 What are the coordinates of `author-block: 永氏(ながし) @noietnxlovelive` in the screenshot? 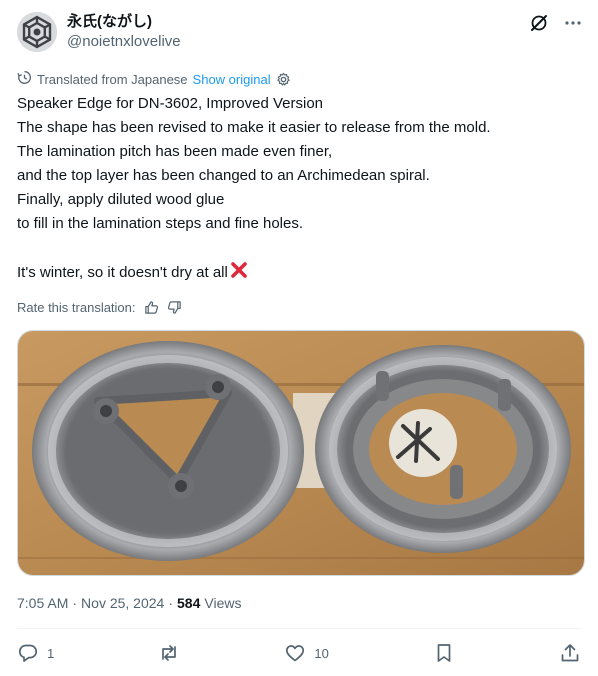 It's located at (124, 32).